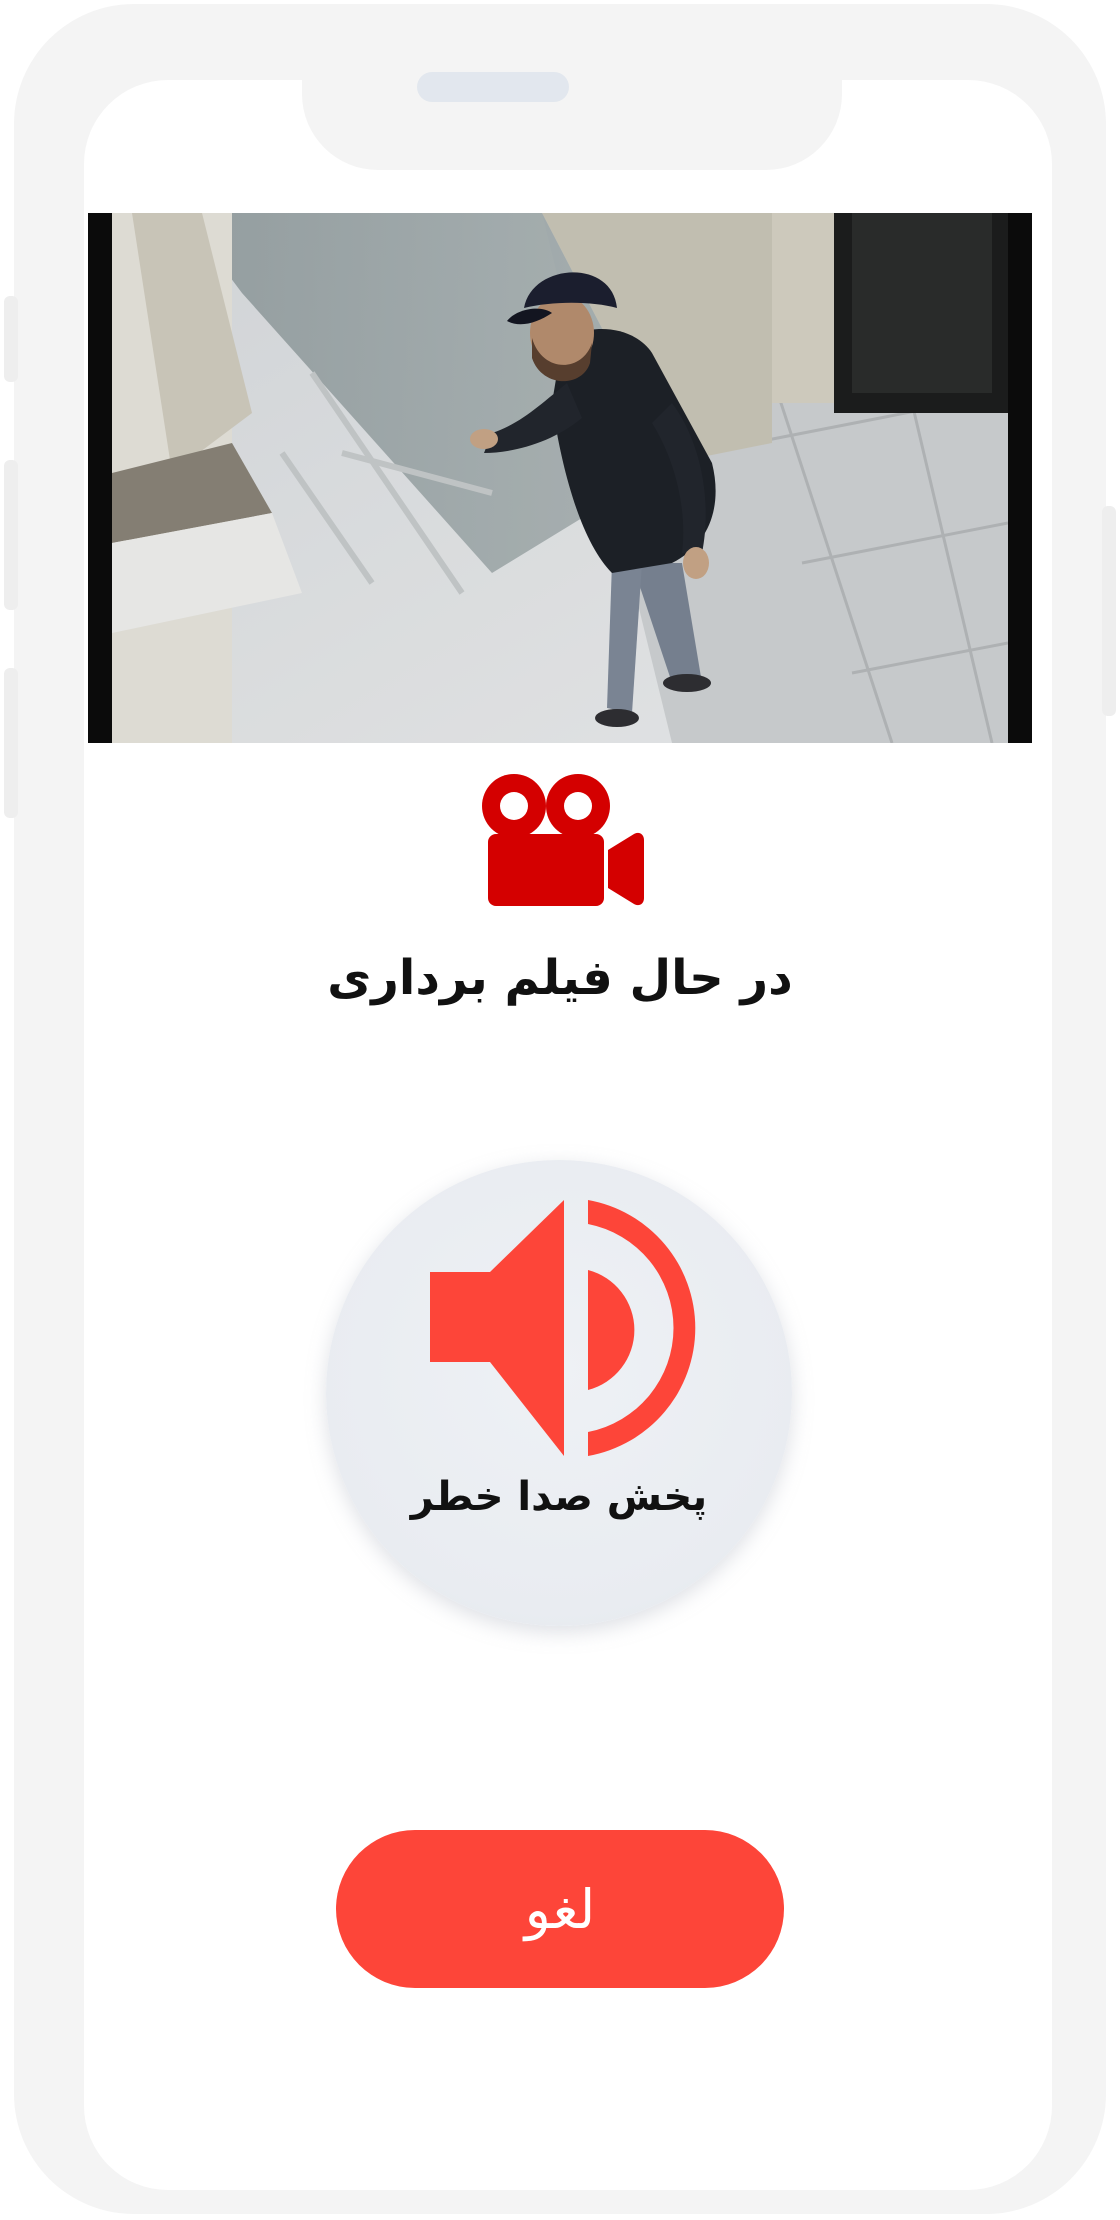 This screenshot has width=1120, height=2220. Describe the element at coordinates (563, 1328) in the screenshot. I see `speaker-volume-icon` at that location.